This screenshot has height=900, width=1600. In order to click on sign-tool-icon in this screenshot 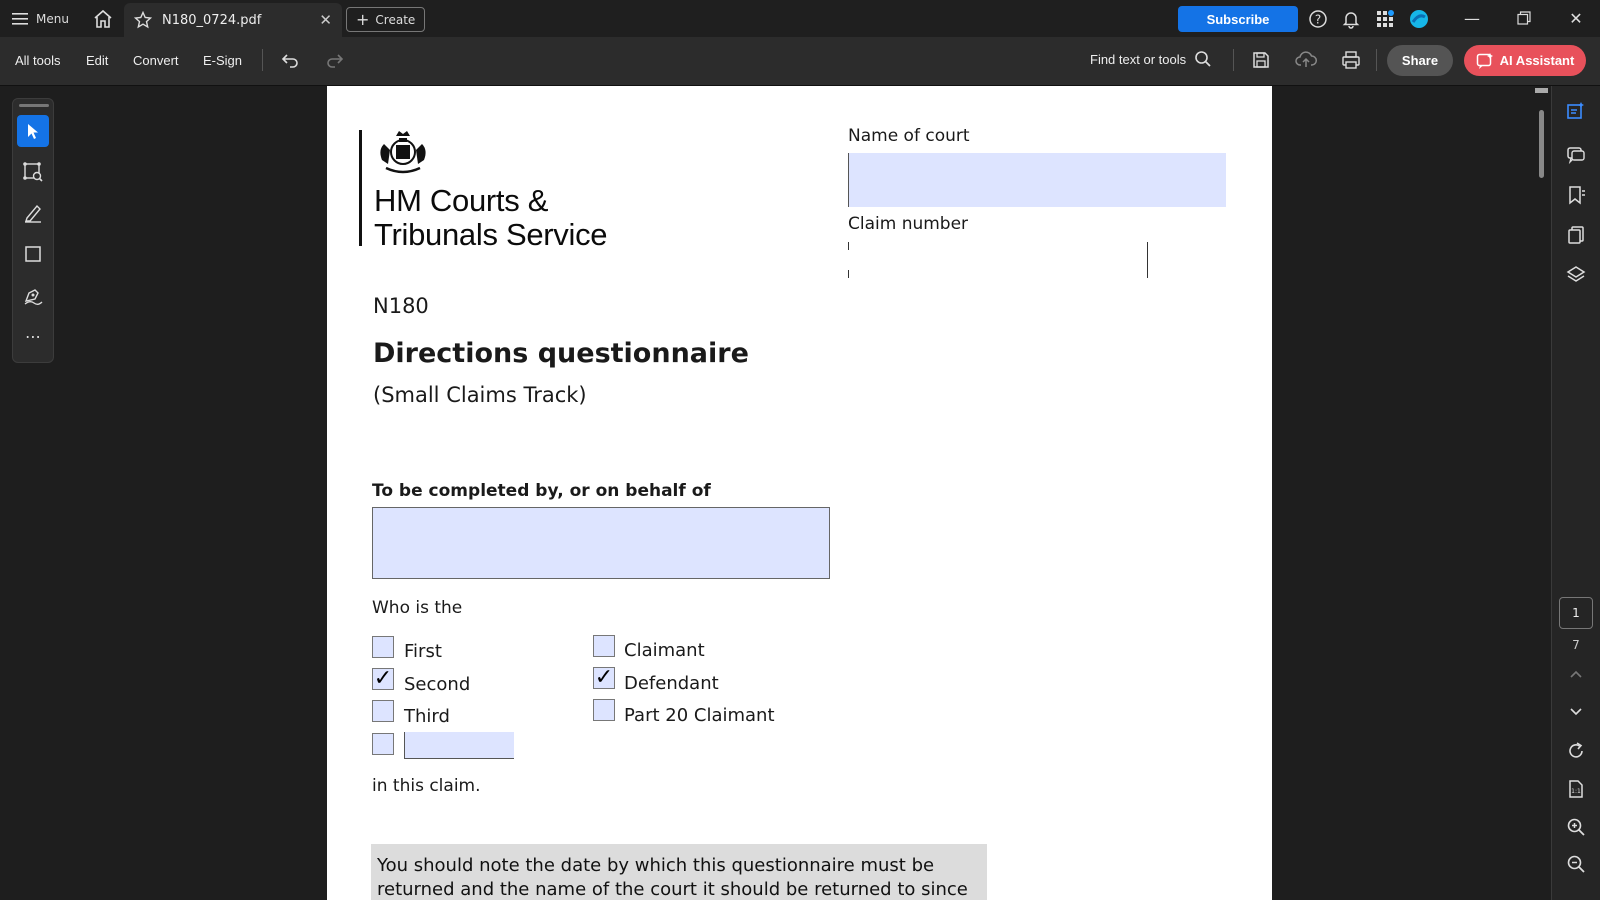, I will do `click(33, 295)`.